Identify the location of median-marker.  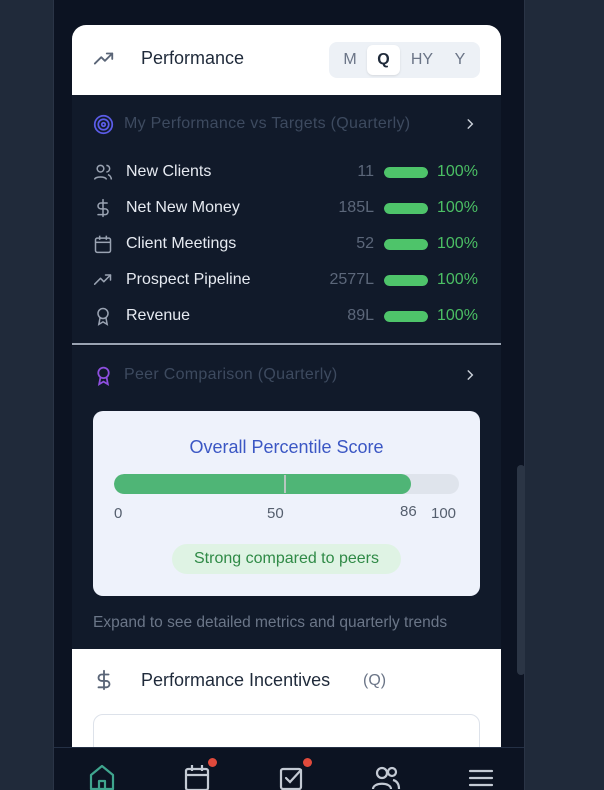
(285, 484).